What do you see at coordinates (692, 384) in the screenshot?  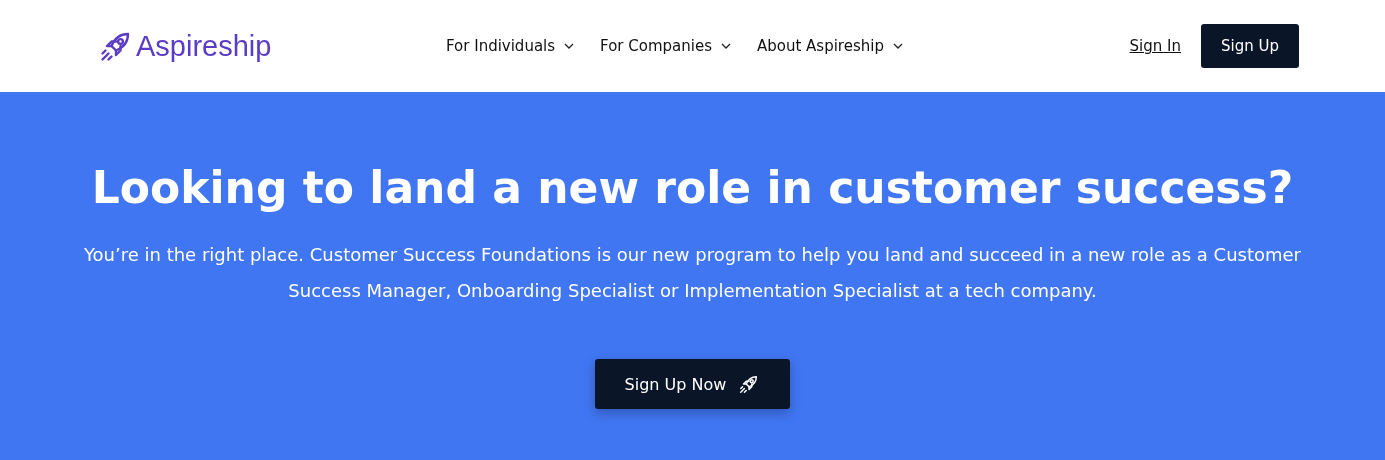 I see `sign-up-now-button: Sign Up Now` at bounding box center [692, 384].